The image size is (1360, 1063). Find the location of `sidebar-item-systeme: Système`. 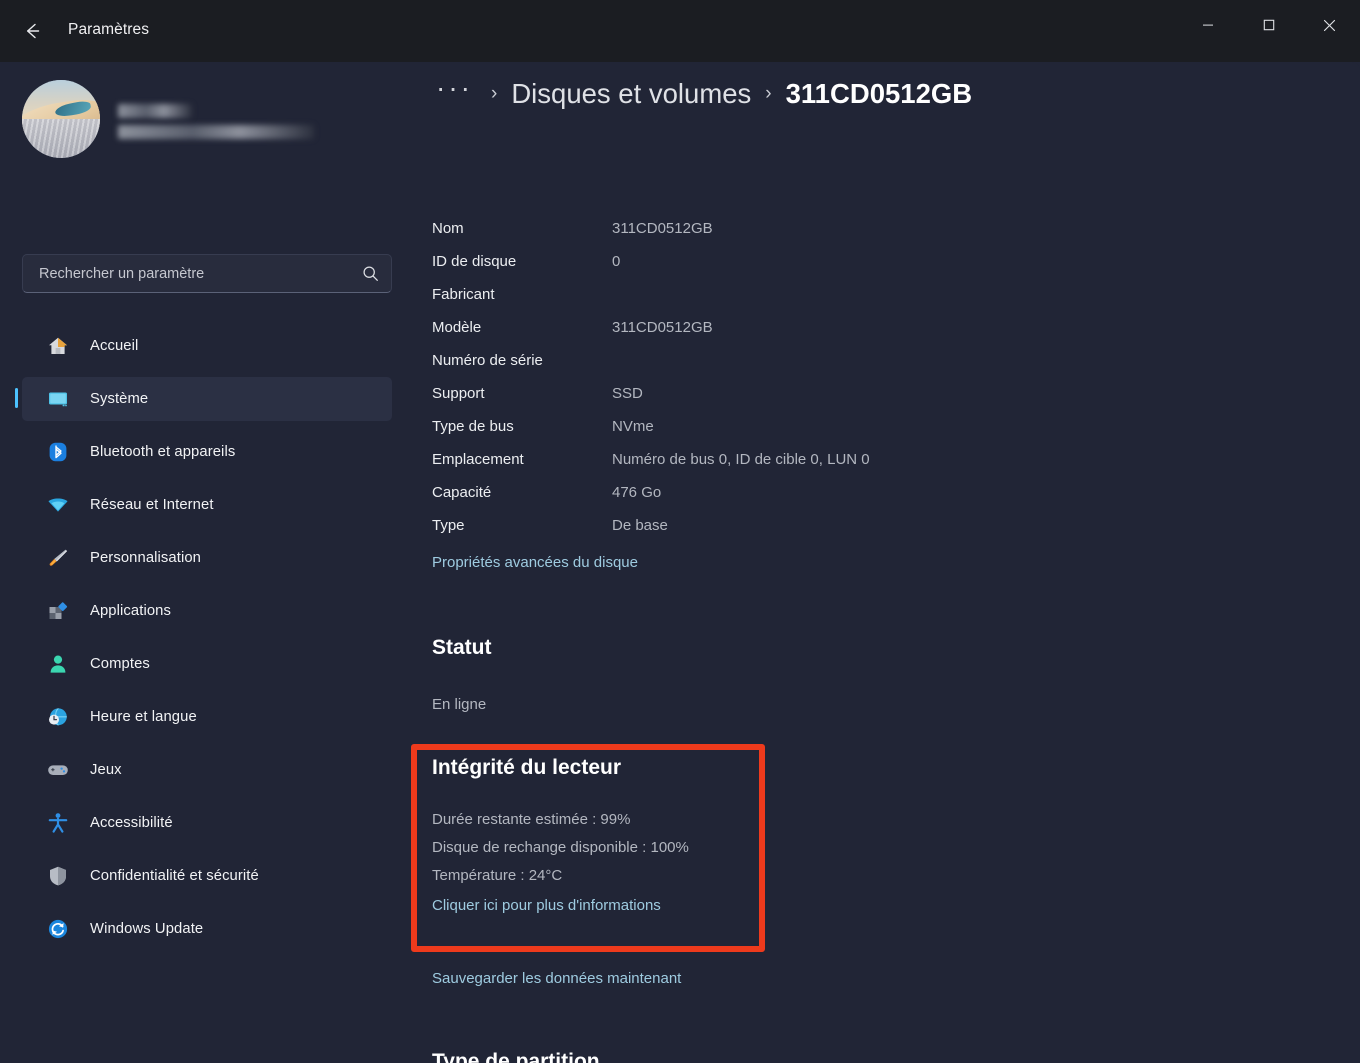

sidebar-item-systeme: Système is located at coordinates (203, 399).